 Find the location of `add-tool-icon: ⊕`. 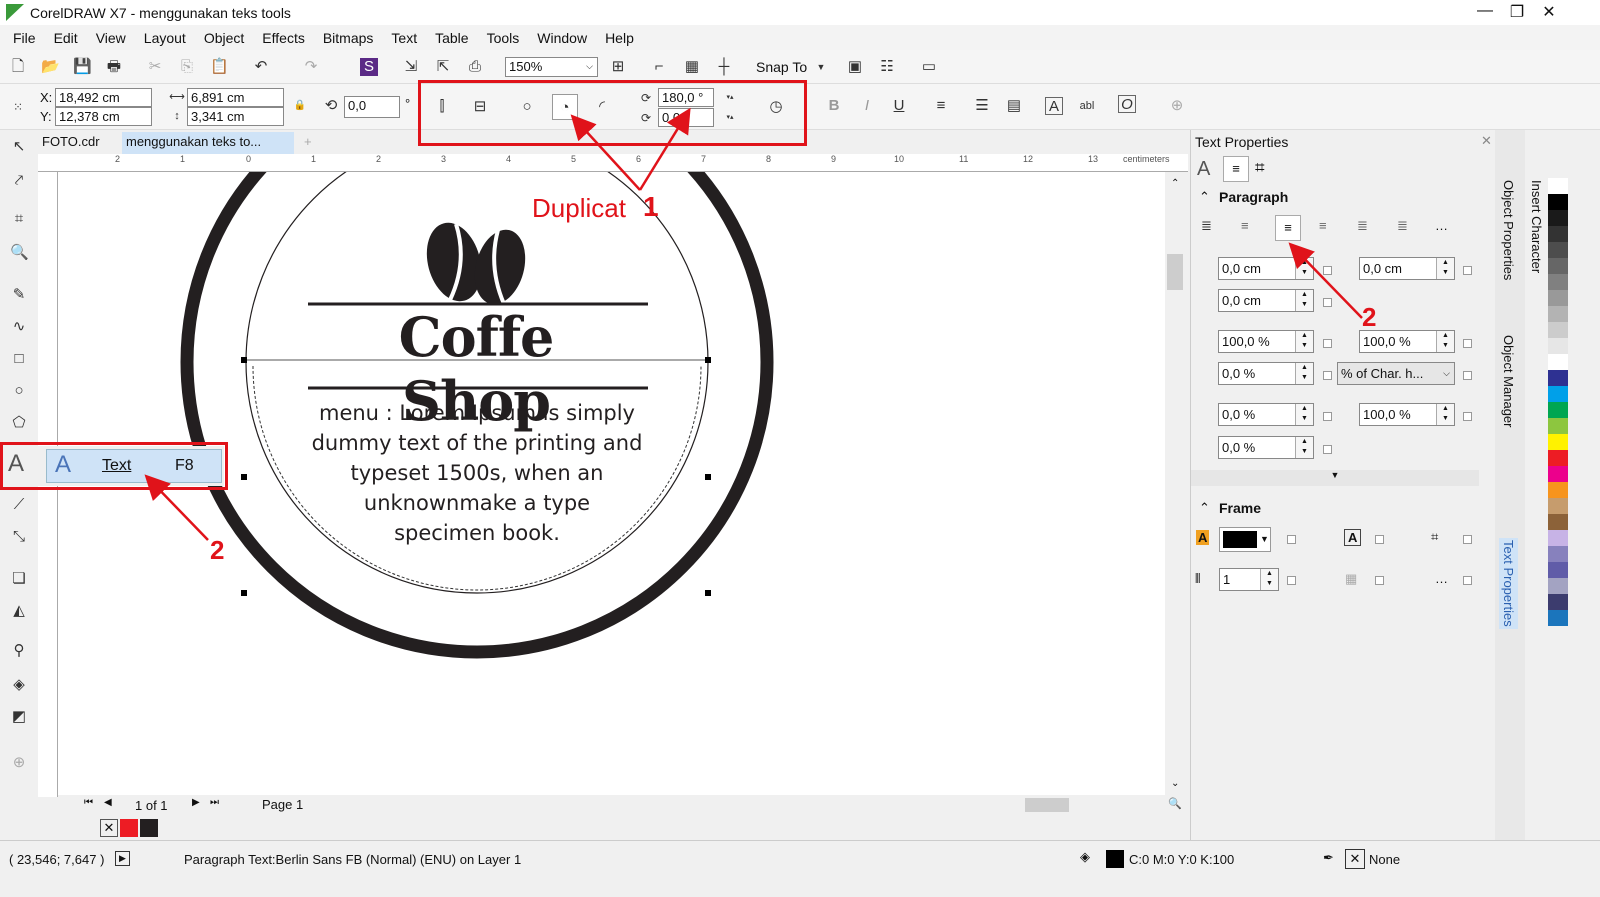

add-tool-icon: ⊕ is located at coordinates (19, 763).